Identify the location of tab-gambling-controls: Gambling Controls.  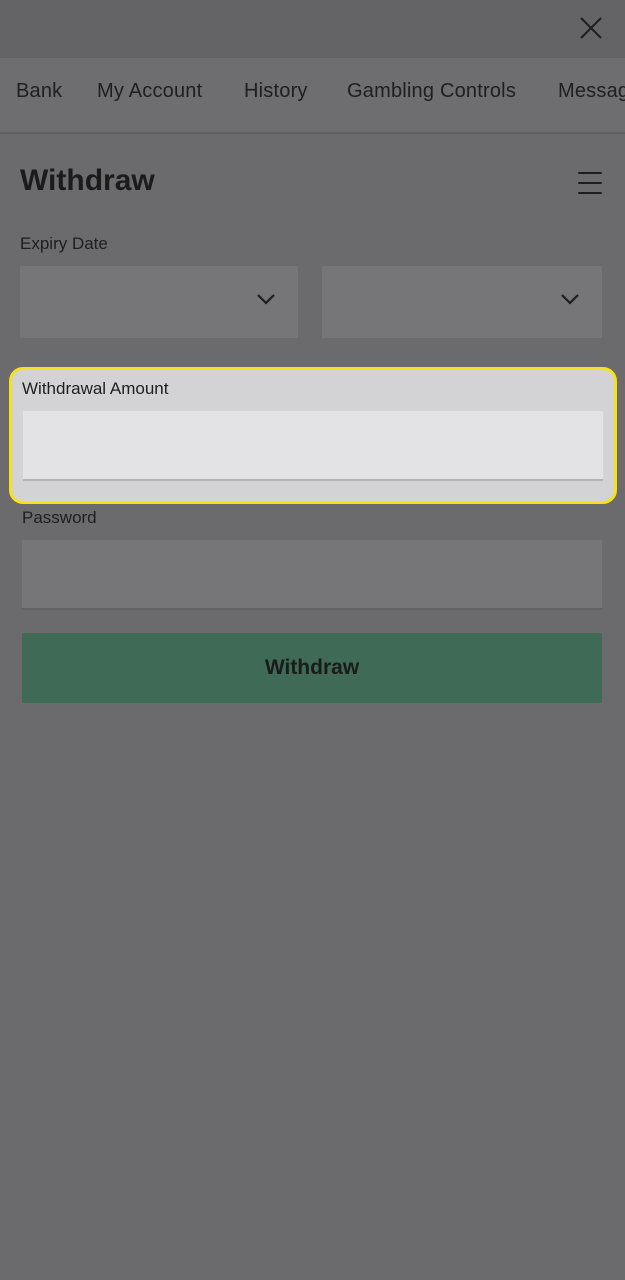
(431, 91).